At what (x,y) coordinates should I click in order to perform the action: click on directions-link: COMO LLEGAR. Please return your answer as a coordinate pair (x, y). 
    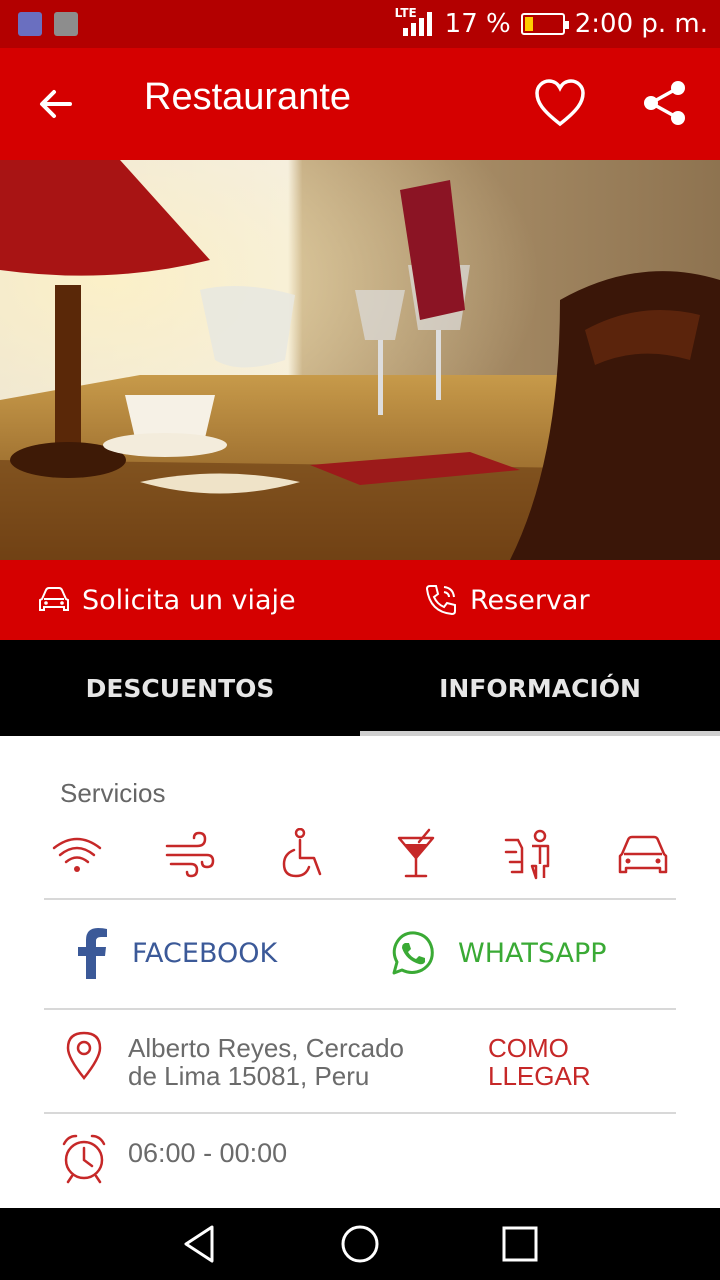
    Looking at the image, I should click on (539, 1062).